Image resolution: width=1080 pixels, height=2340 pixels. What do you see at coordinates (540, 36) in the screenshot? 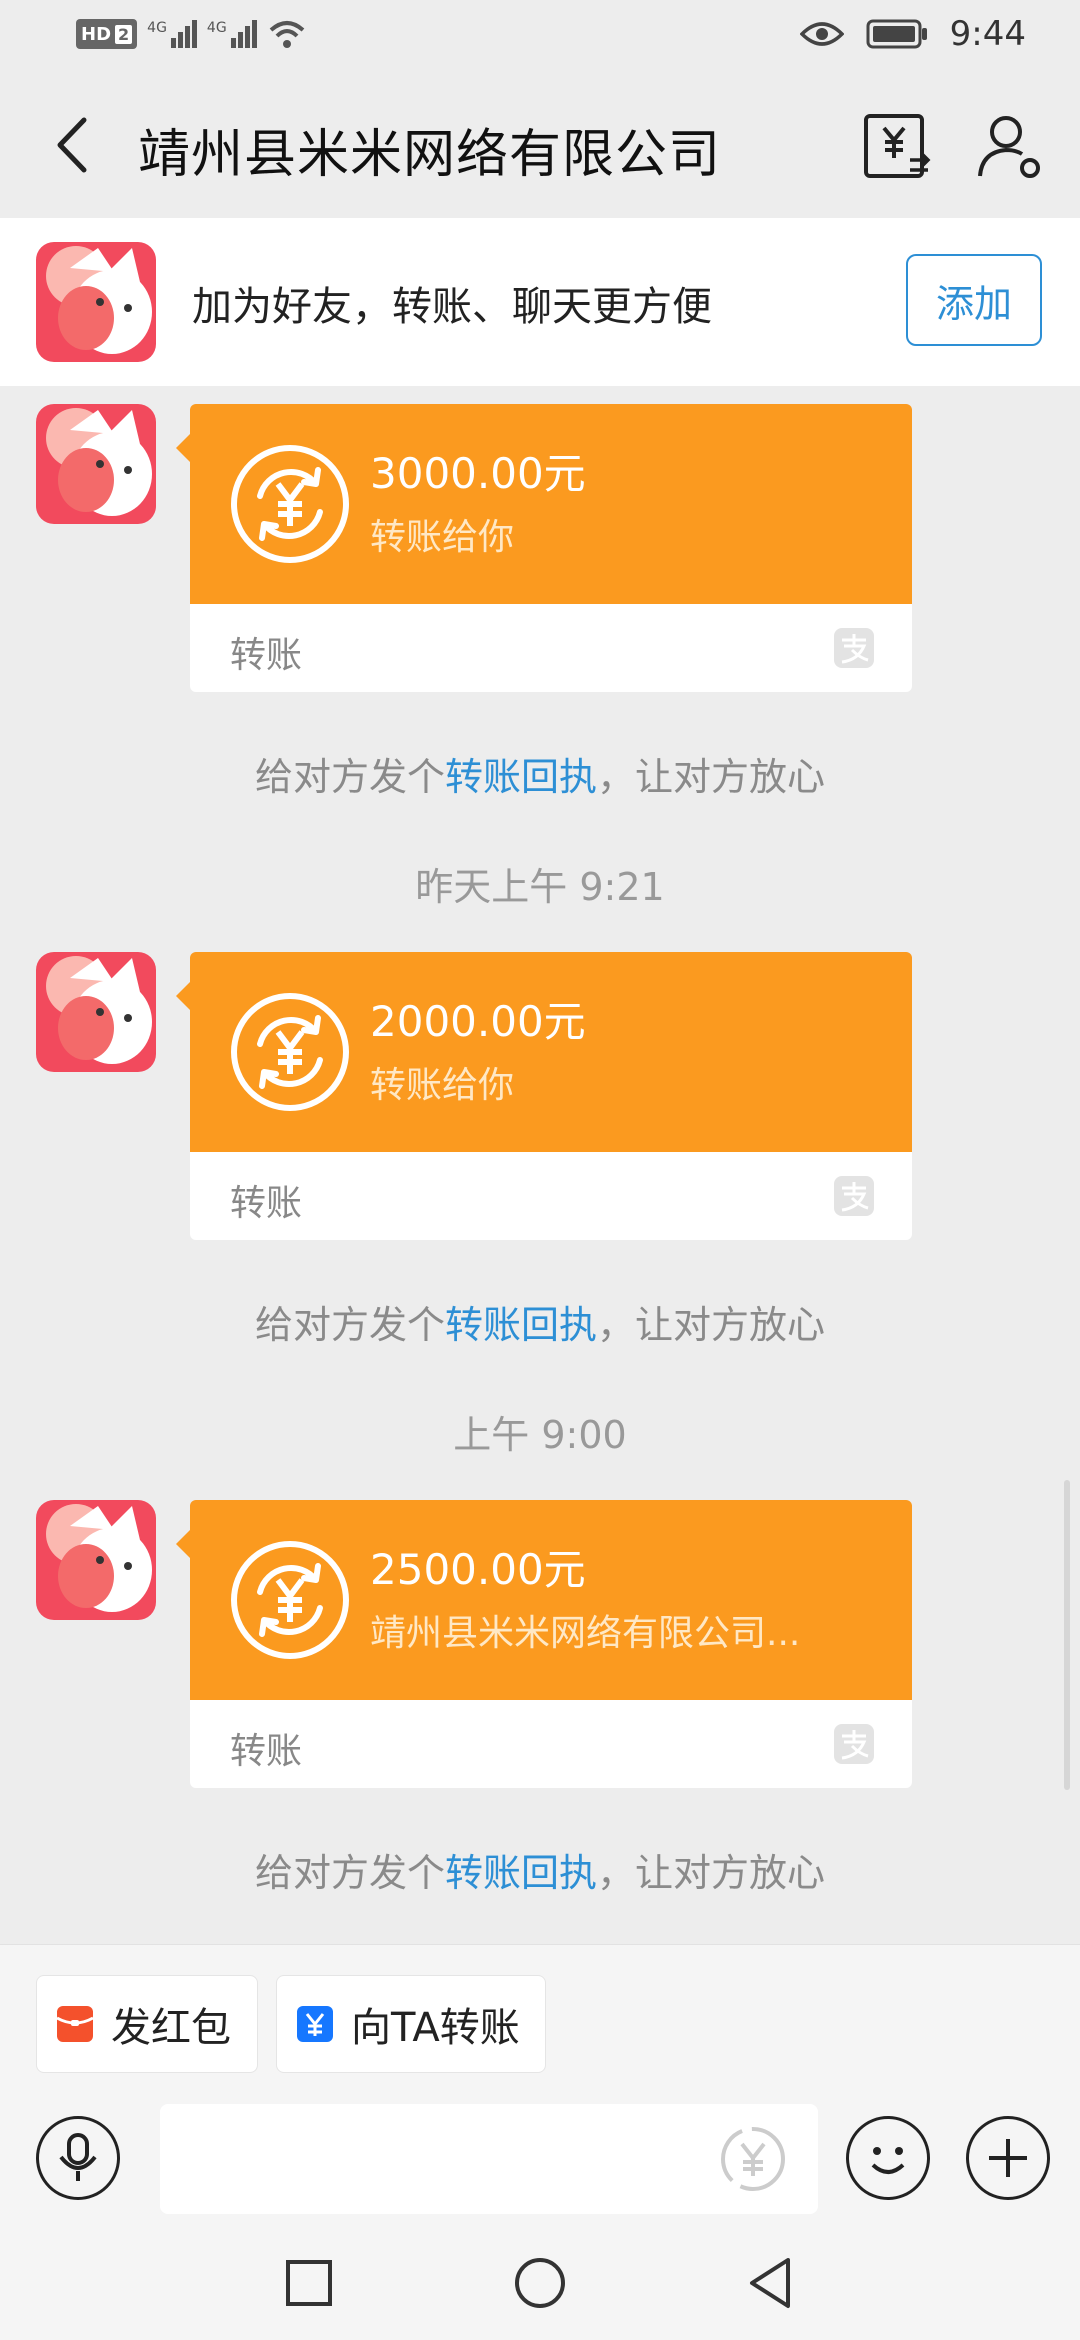
I see `status-bar: HD 2 4G 4G 9:44` at bounding box center [540, 36].